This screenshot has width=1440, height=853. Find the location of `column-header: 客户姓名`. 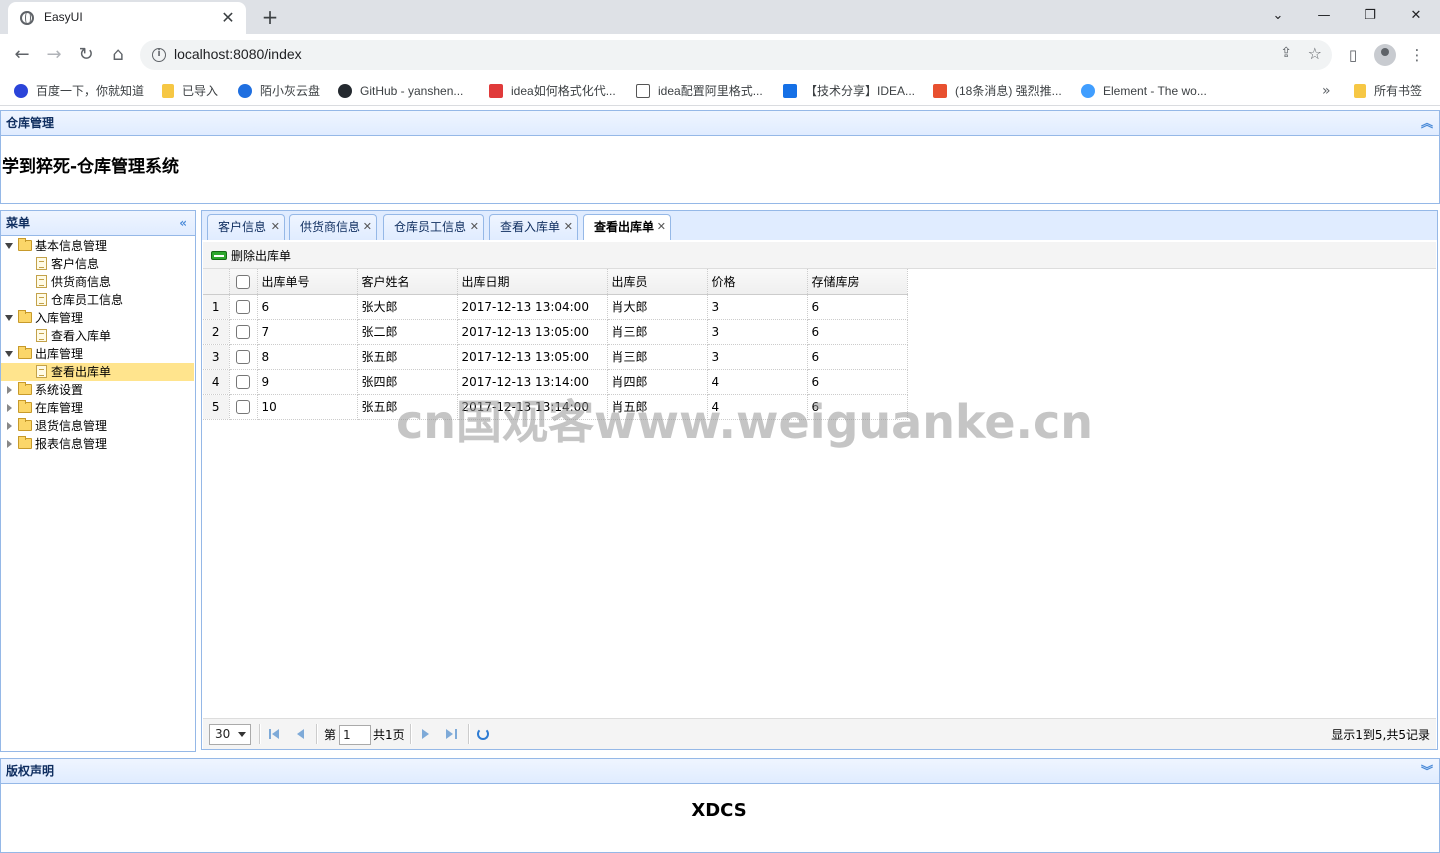

column-header: 客户姓名 is located at coordinates (407, 282).